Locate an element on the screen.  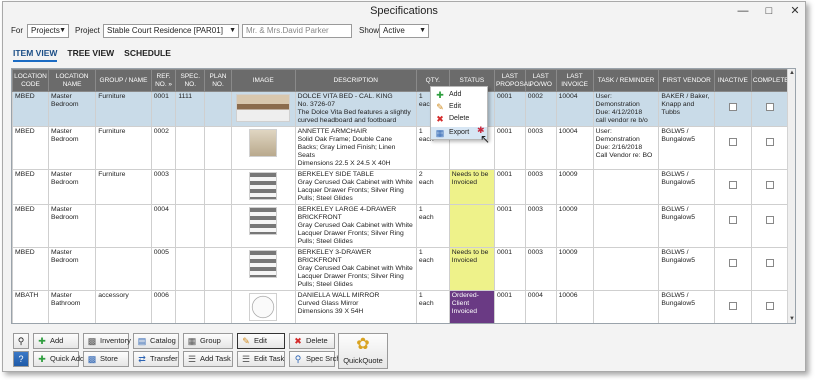
for-select: Projects ▼ is located at coordinates (48, 31).